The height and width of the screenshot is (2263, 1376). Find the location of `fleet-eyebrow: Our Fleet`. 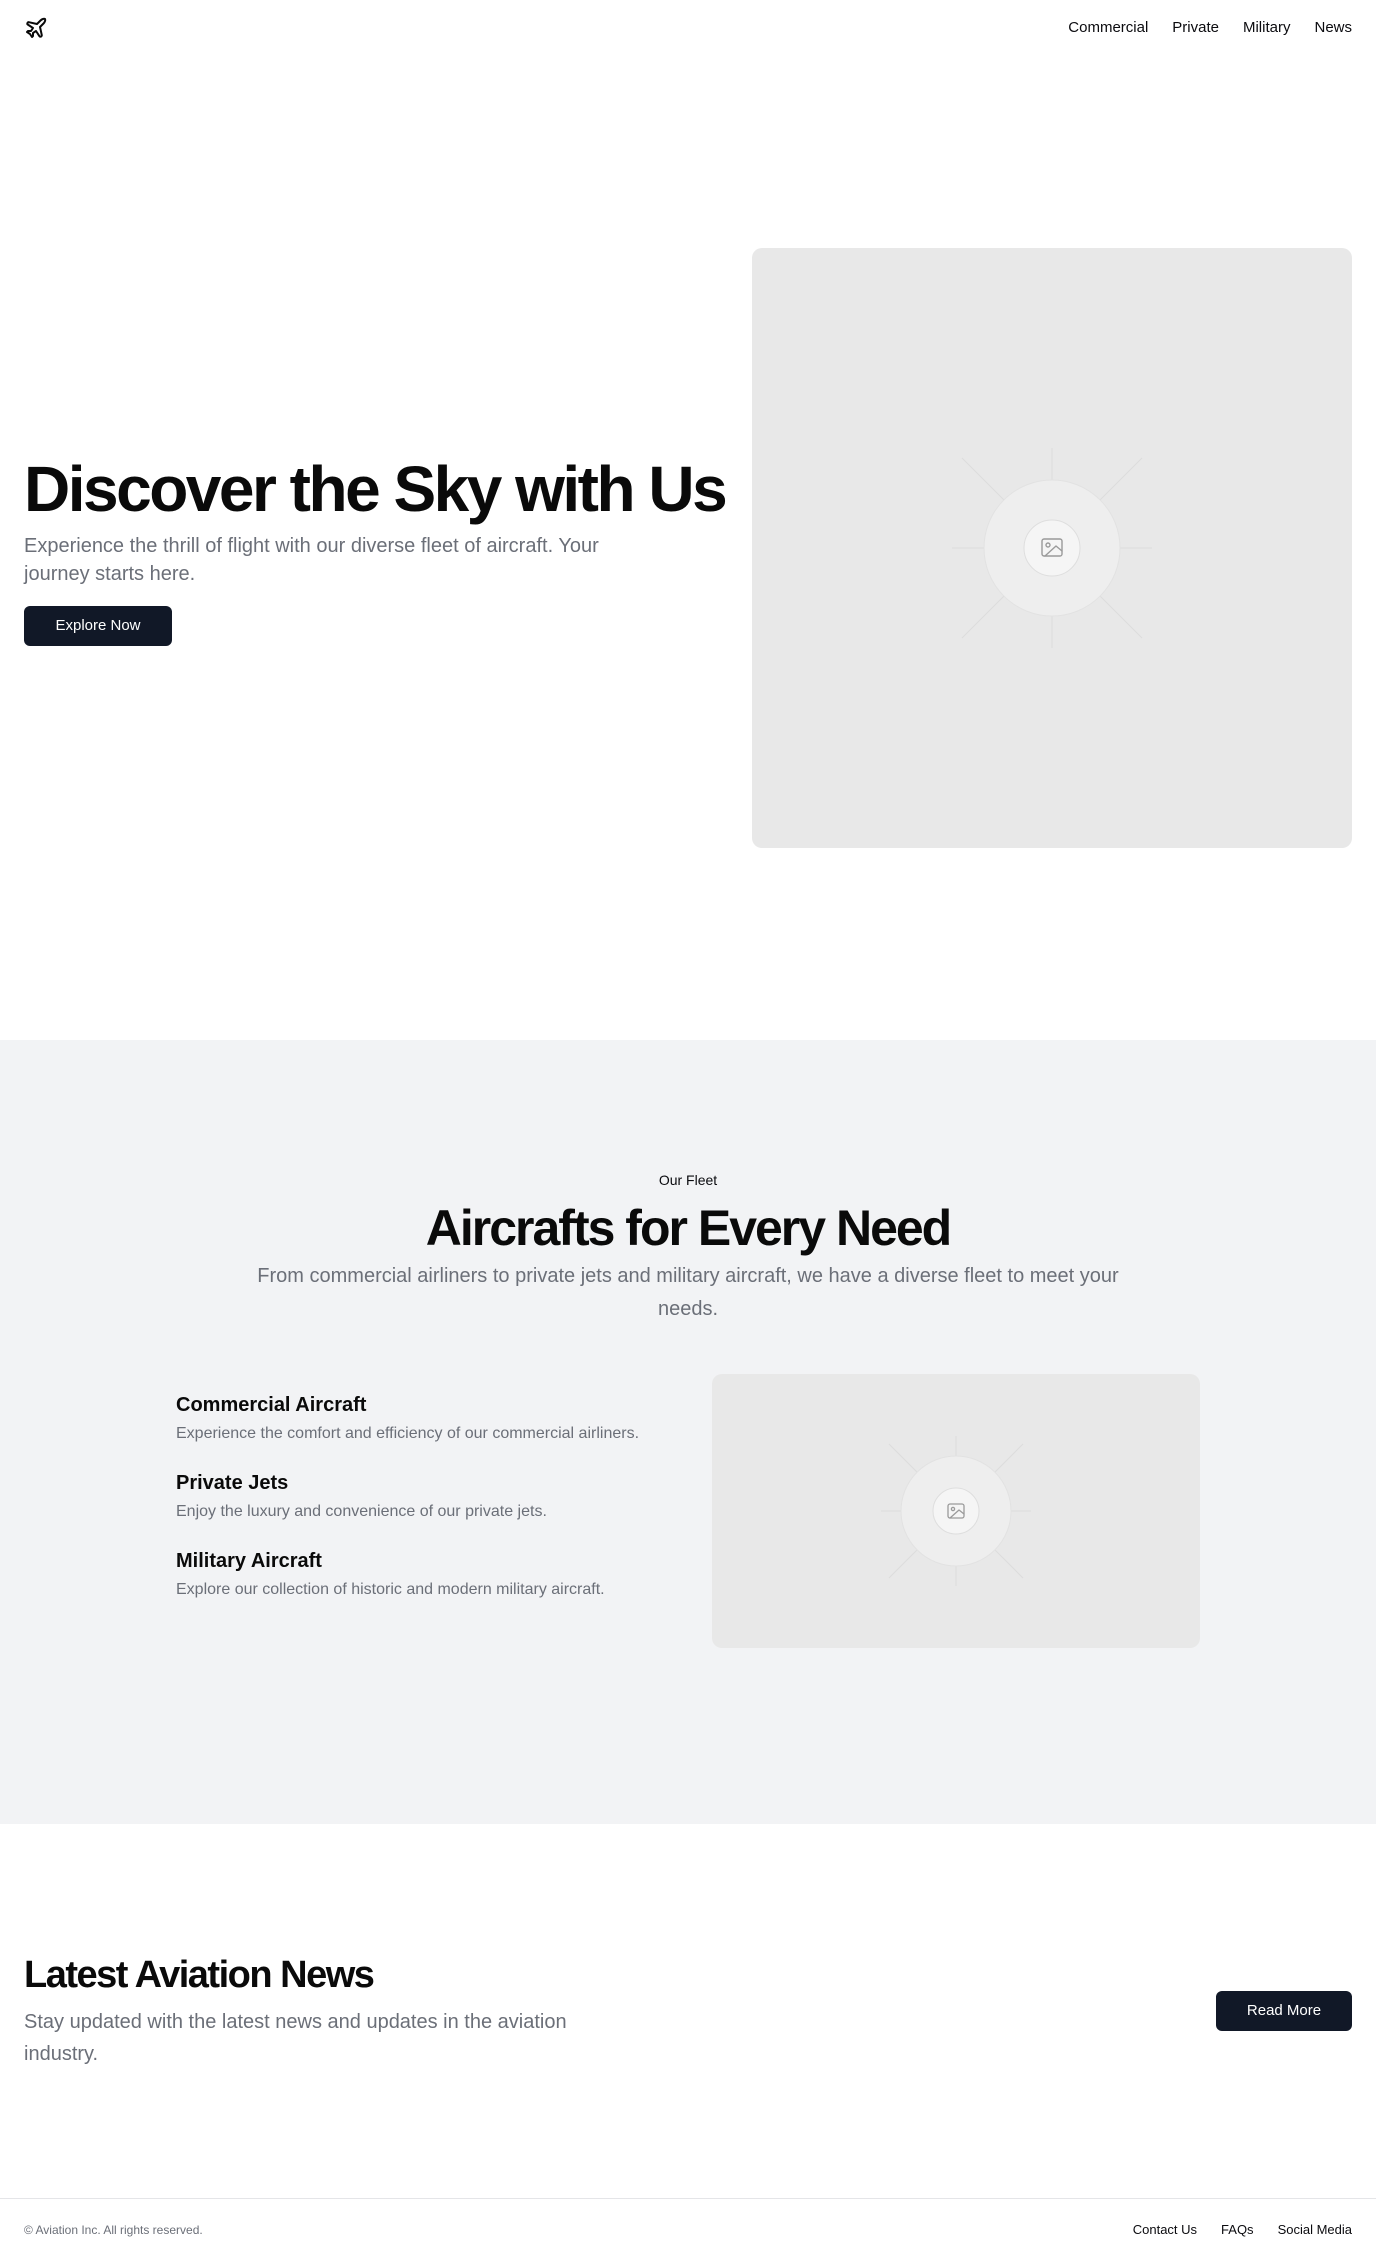

fleet-eyebrow: Our Fleet is located at coordinates (688, 1180).